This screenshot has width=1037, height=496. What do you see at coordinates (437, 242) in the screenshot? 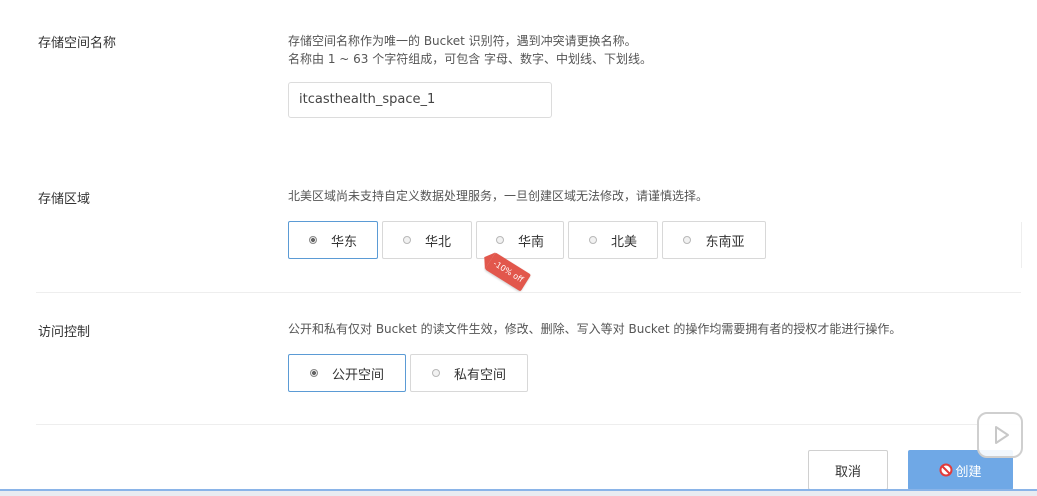
I see `region-option-label: 华北` at bounding box center [437, 242].